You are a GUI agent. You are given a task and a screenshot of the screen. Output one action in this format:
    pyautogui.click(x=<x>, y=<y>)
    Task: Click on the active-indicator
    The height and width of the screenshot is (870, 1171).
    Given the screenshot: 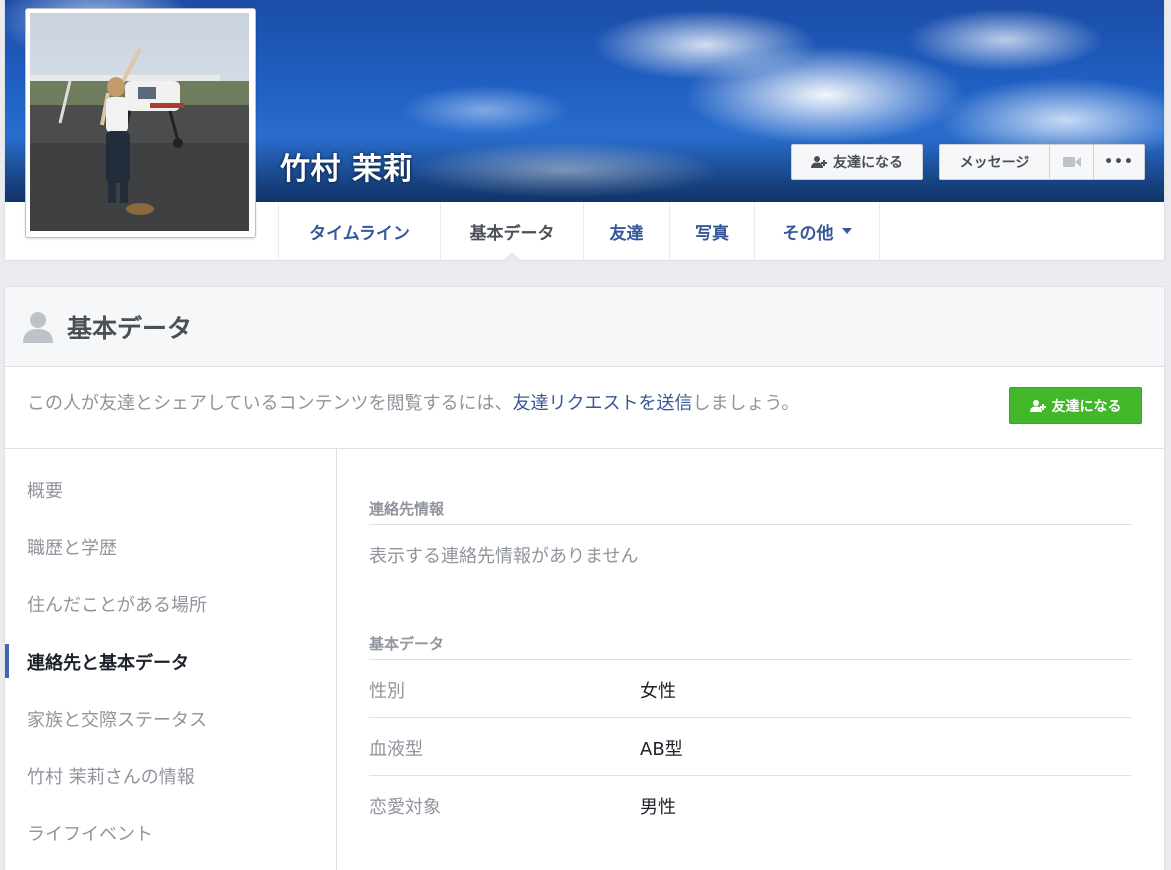 What is the action you would take?
    pyautogui.click(x=7, y=661)
    